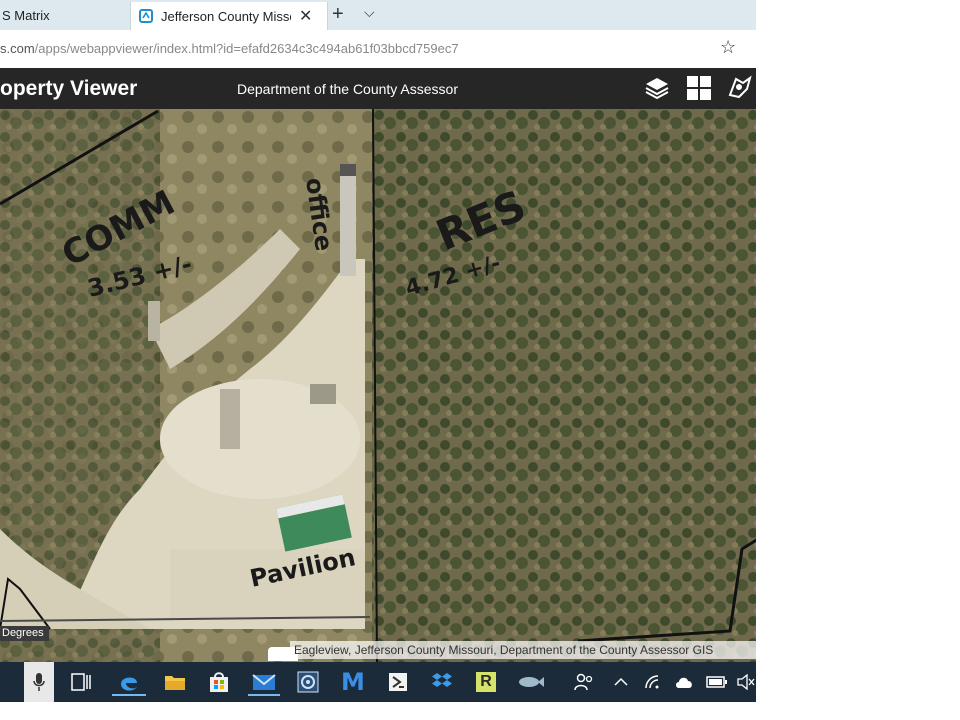  What do you see at coordinates (24, 633) in the screenshot?
I see `scale-bar-label: Degrees` at bounding box center [24, 633].